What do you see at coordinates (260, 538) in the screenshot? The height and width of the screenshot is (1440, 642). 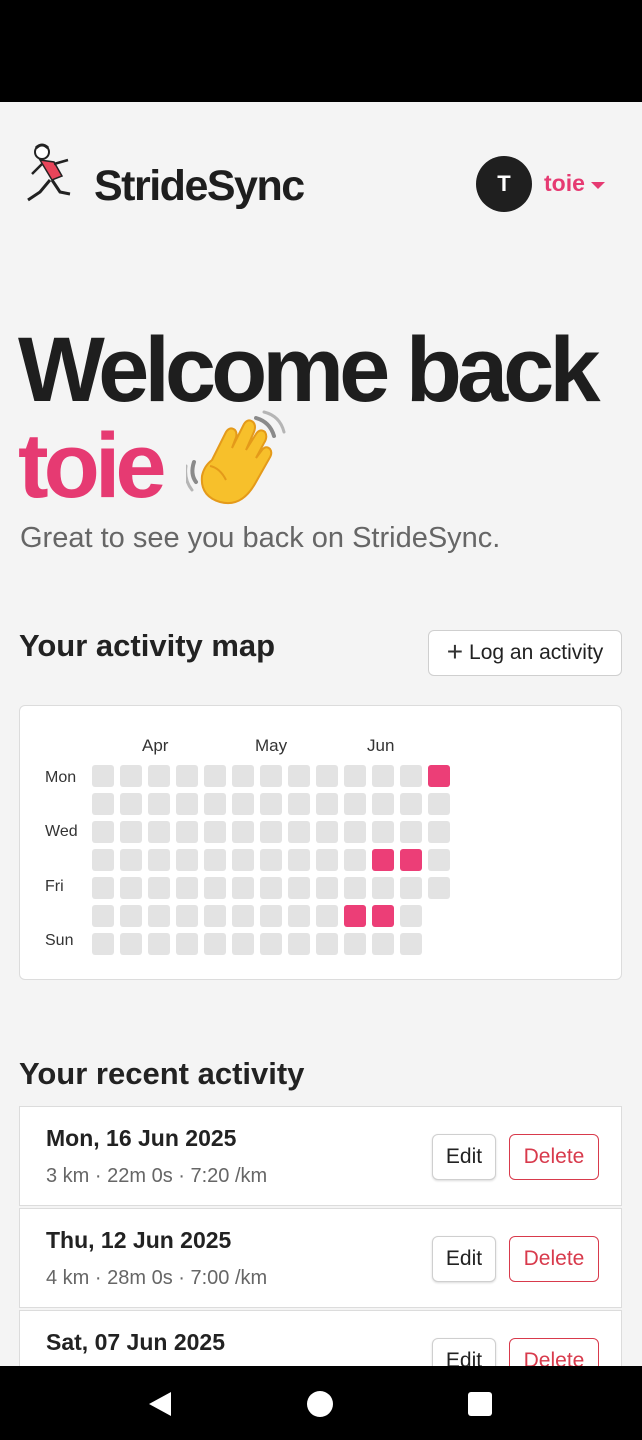 I see `welcome-subtitle: Great to see you back on StrideSync.` at bounding box center [260, 538].